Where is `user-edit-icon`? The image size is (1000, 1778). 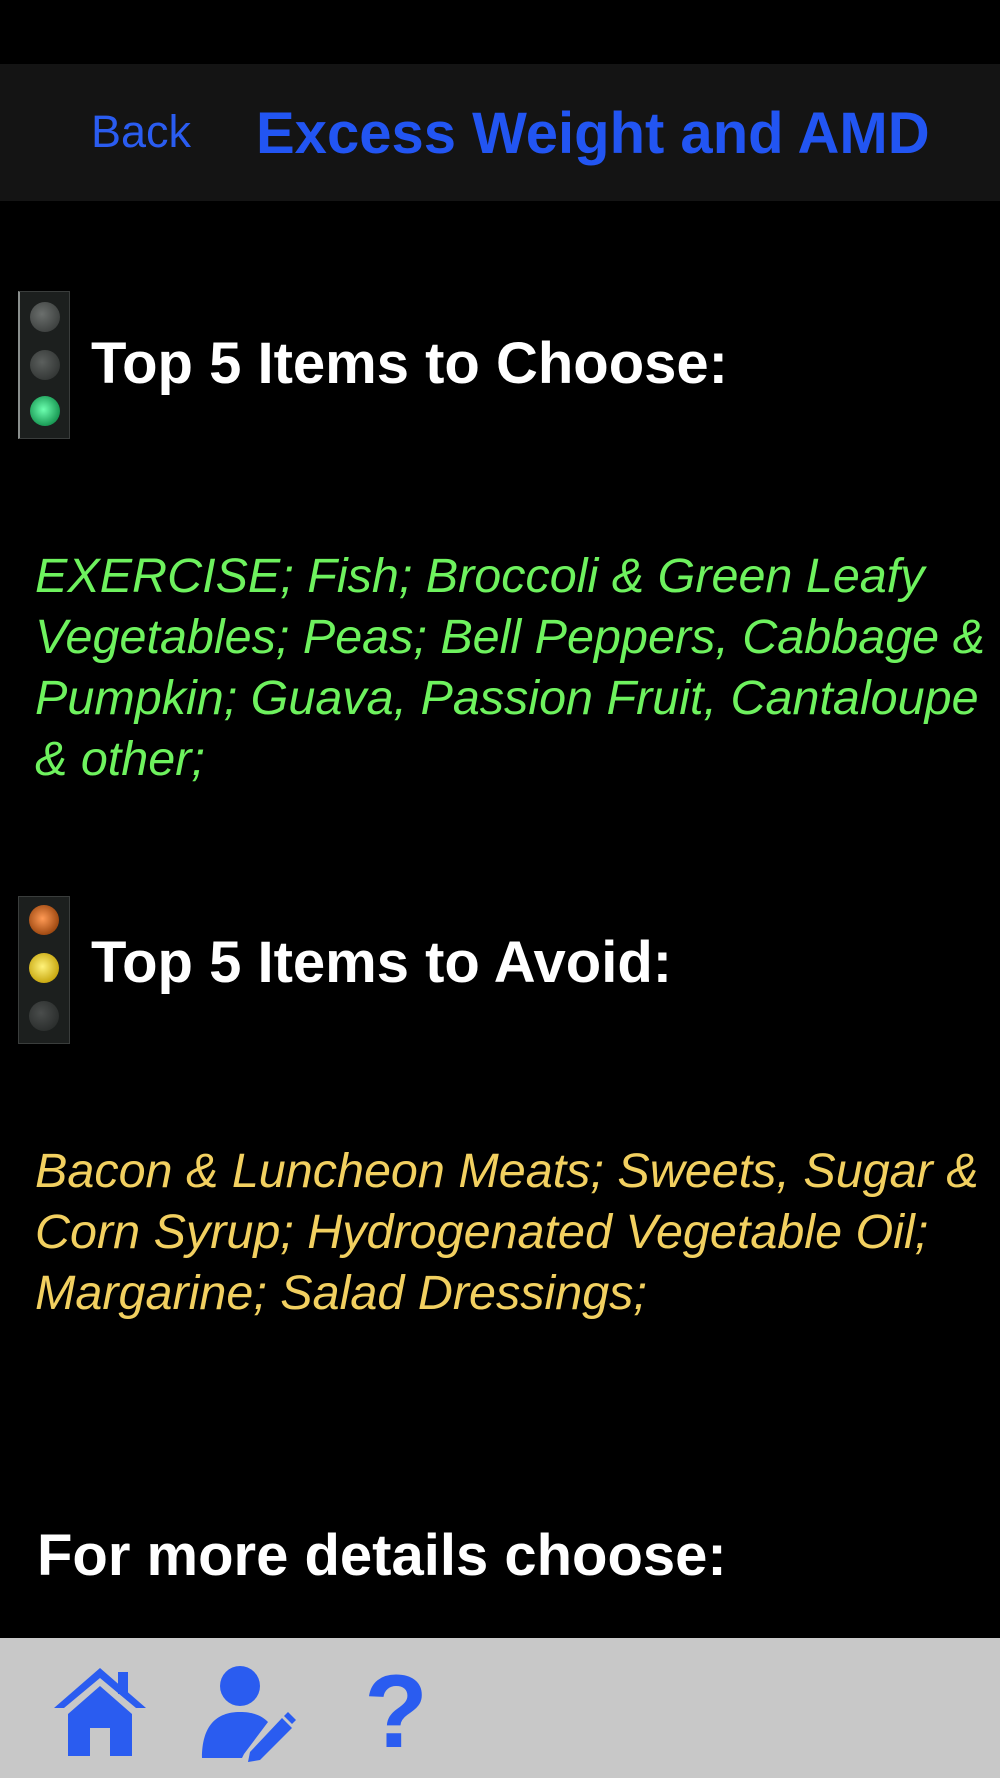
user-edit-icon is located at coordinates (249, 1714).